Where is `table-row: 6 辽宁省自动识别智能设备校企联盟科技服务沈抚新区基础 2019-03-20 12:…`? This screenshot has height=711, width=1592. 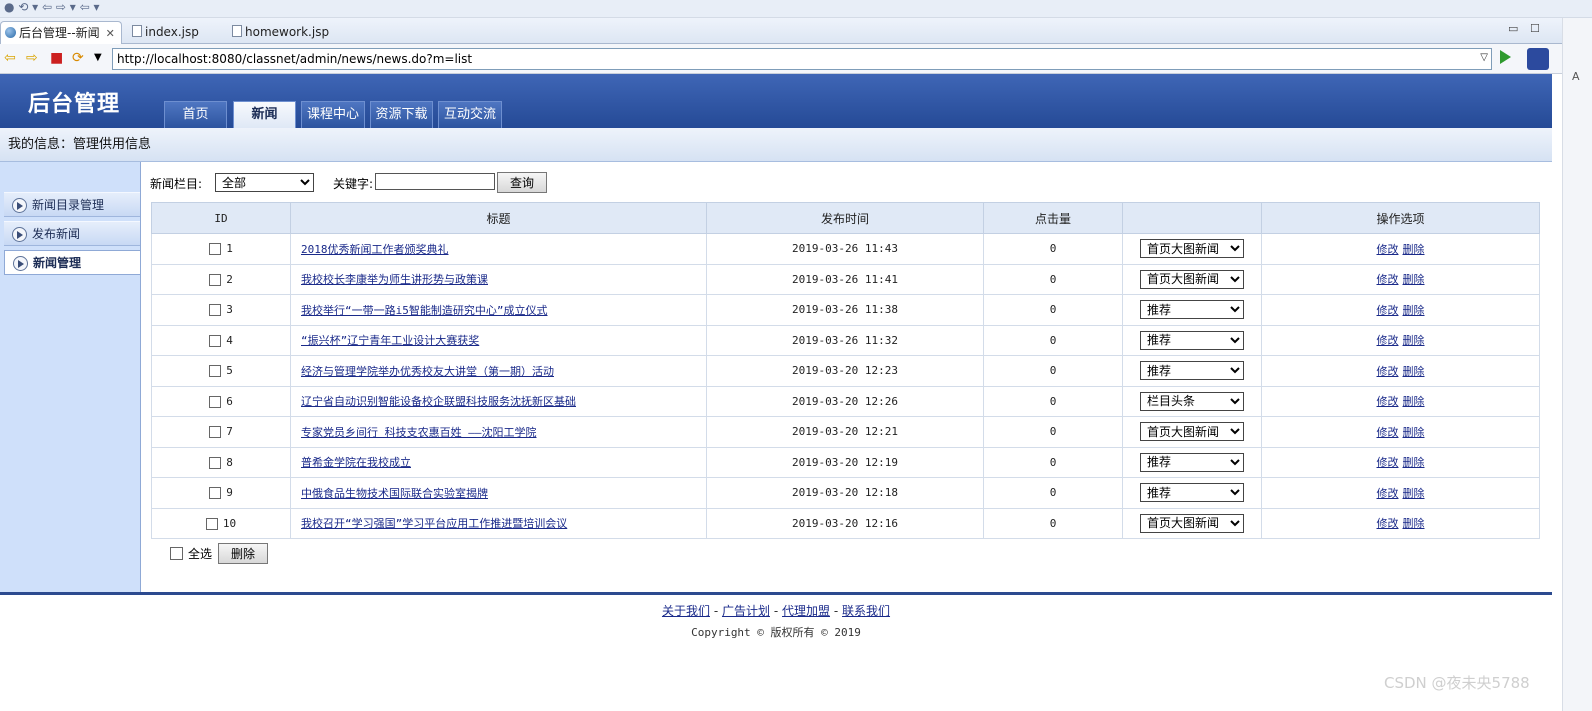 table-row: 6 辽宁省自动识别智能设备校企联盟科技服务沈抚新区基础 2019-03-20 12:… is located at coordinates (845, 401).